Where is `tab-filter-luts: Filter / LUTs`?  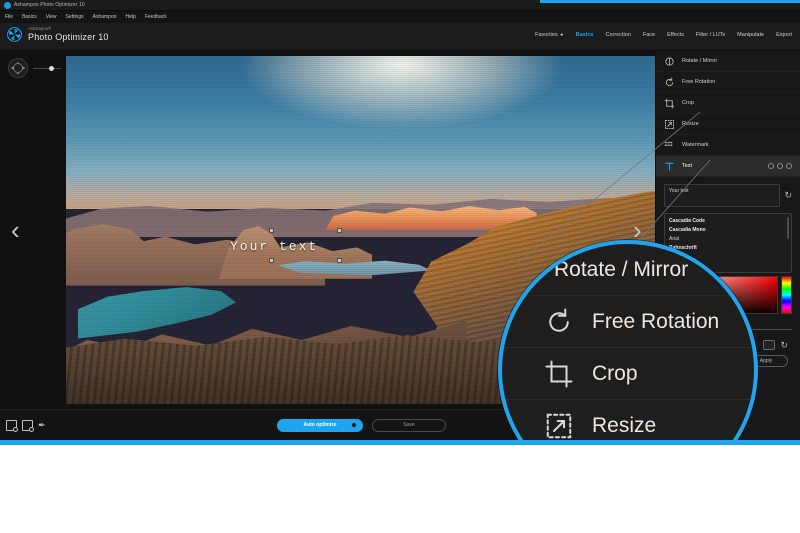 tab-filter-luts: Filter / LUTs is located at coordinates (710, 35).